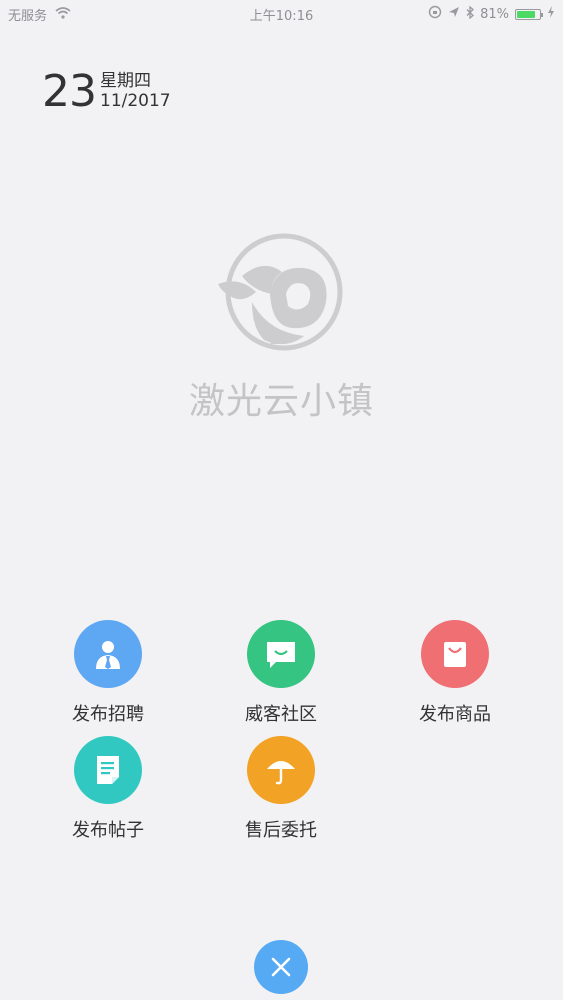 The height and width of the screenshot is (1000, 563). I want to click on action-after-sales: 售后委托, so click(281, 789).